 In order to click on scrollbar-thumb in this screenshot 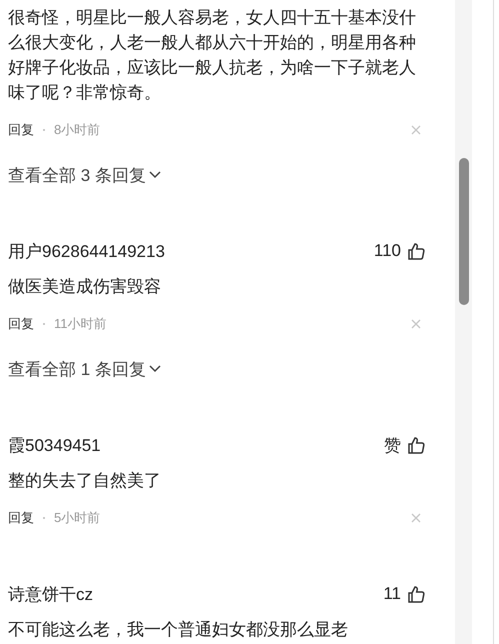, I will do `click(464, 231)`.